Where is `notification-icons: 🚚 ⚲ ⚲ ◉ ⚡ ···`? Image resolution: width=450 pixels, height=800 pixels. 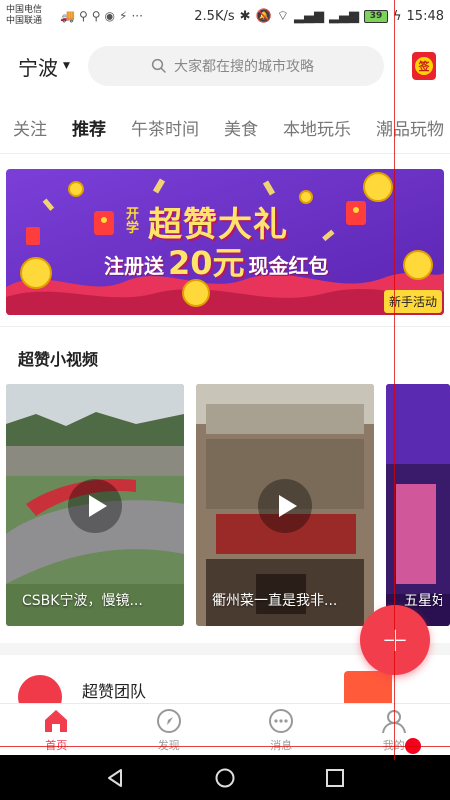 notification-icons: 🚚 ⚲ ⚲ ◉ ⚡ ··· is located at coordinates (101, 16).